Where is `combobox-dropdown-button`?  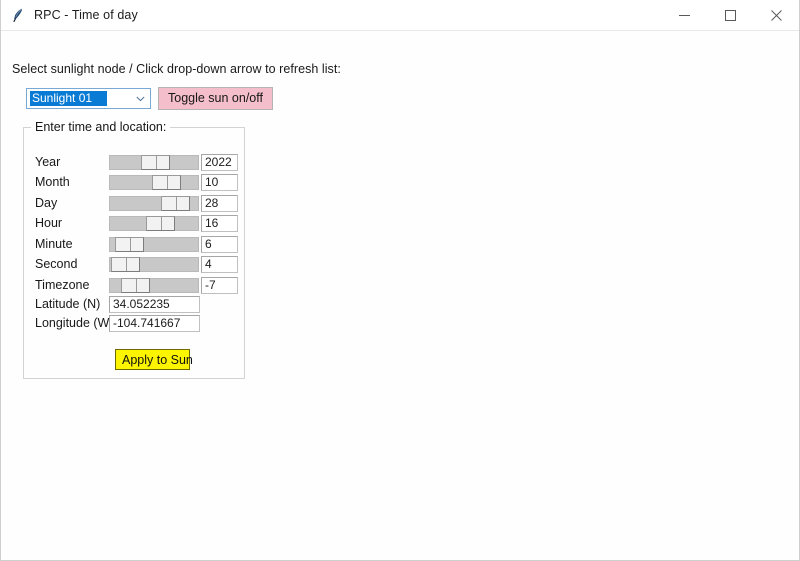 combobox-dropdown-button is located at coordinates (140, 98).